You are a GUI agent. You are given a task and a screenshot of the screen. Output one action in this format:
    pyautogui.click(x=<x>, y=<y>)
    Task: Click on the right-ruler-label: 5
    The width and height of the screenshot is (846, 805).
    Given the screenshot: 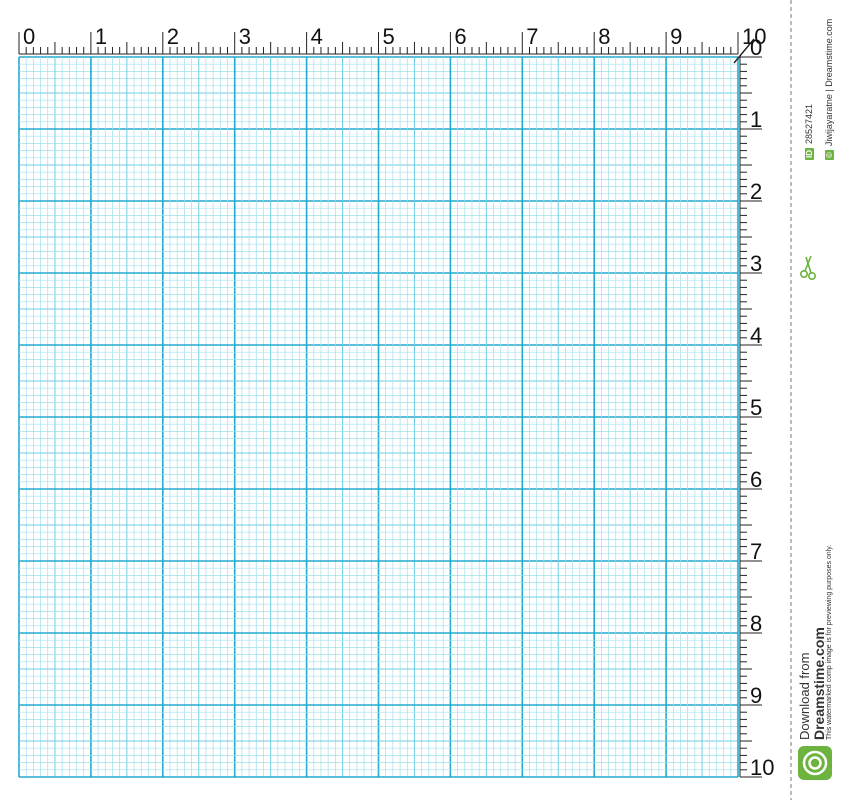 What is the action you would take?
    pyautogui.click(x=756, y=407)
    